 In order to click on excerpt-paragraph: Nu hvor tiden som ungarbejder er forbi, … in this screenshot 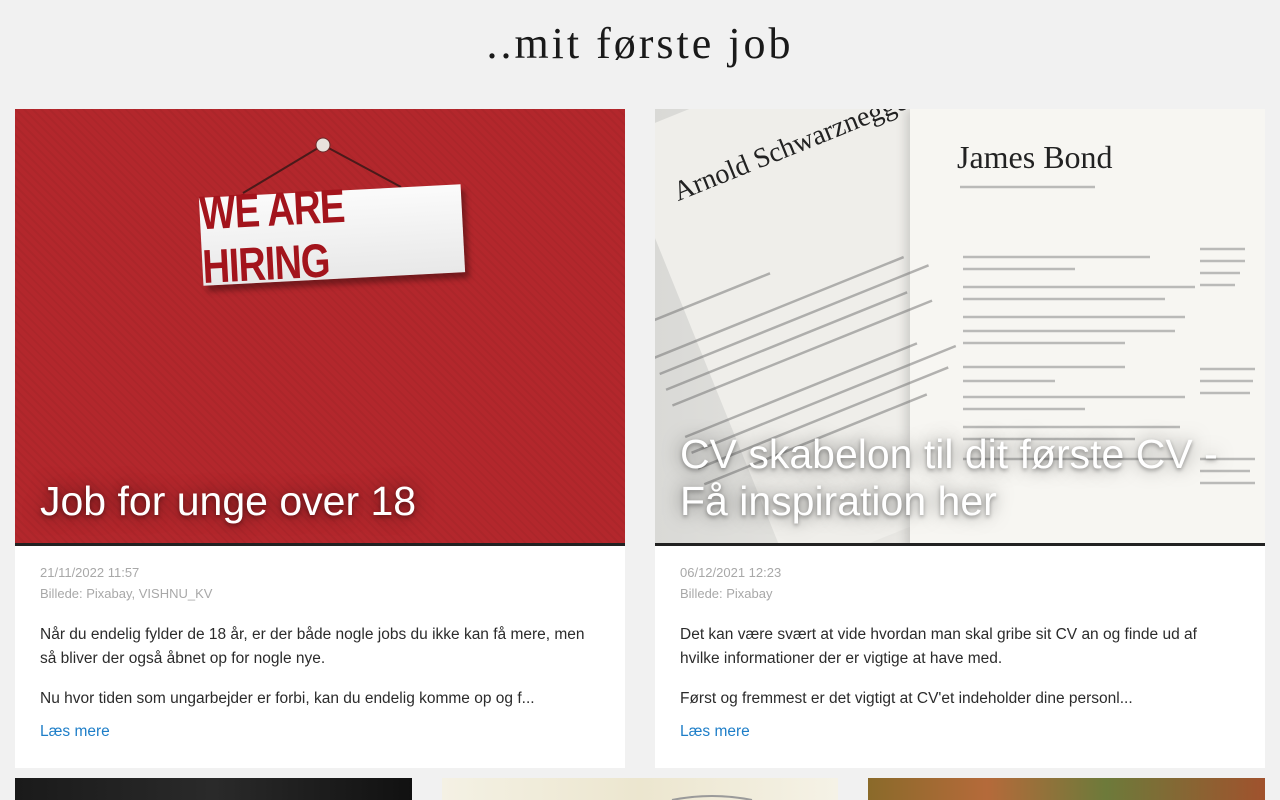, I will do `click(287, 698)`.